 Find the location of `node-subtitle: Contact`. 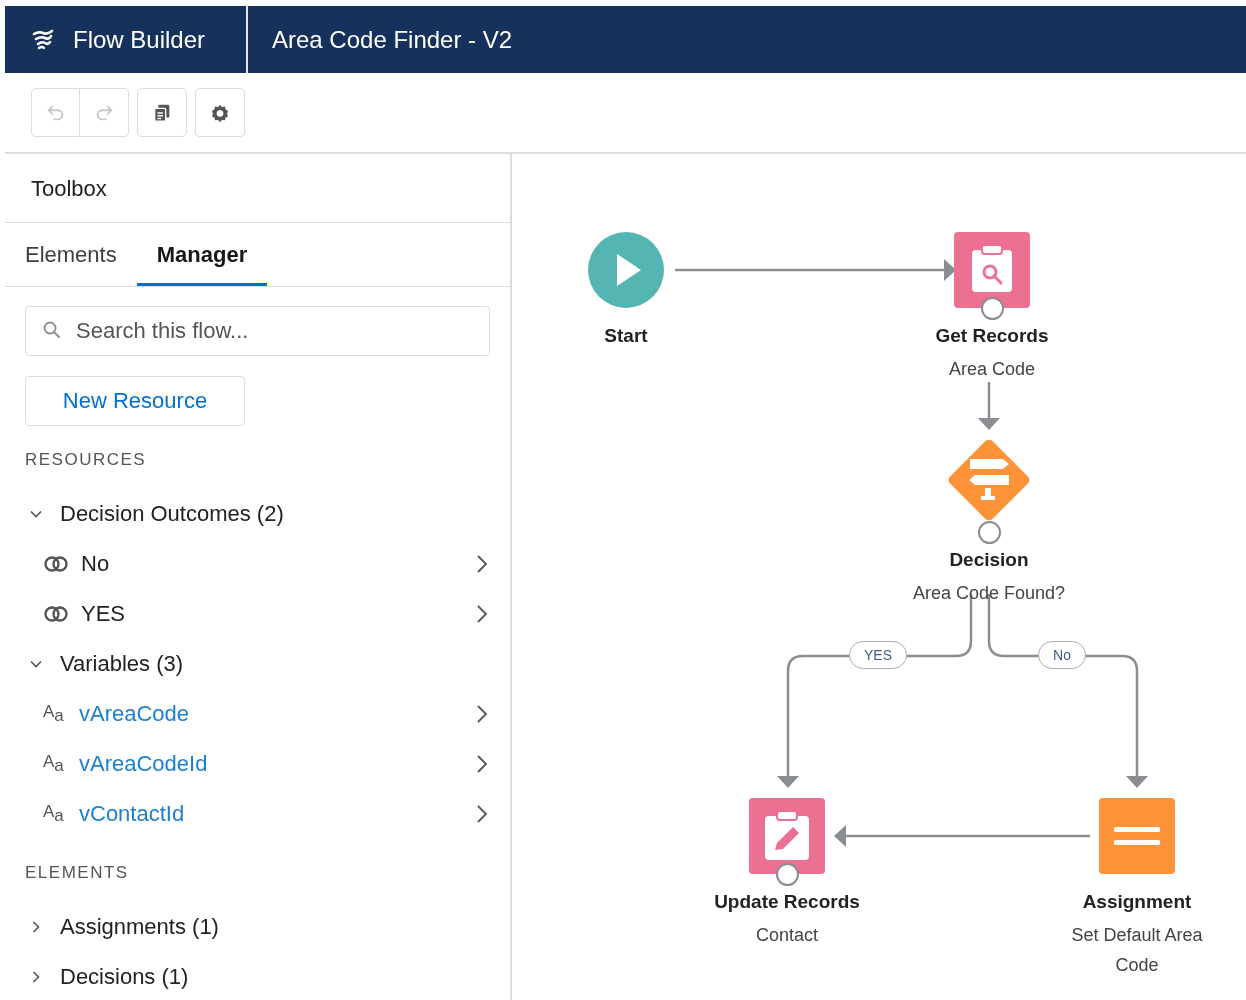

node-subtitle: Contact is located at coordinates (786, 935).